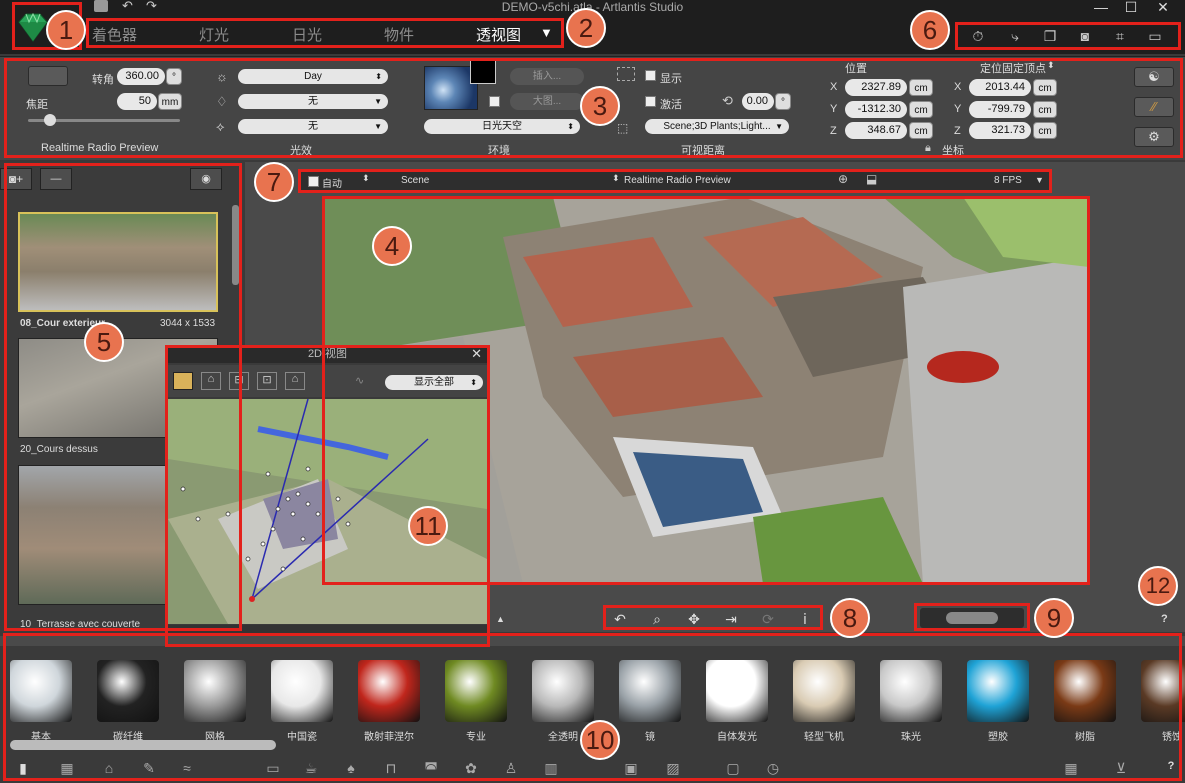  Describe the element at coordinates (391, 769) in the screenshot. I see `desk-icon: ⊓` at that location.